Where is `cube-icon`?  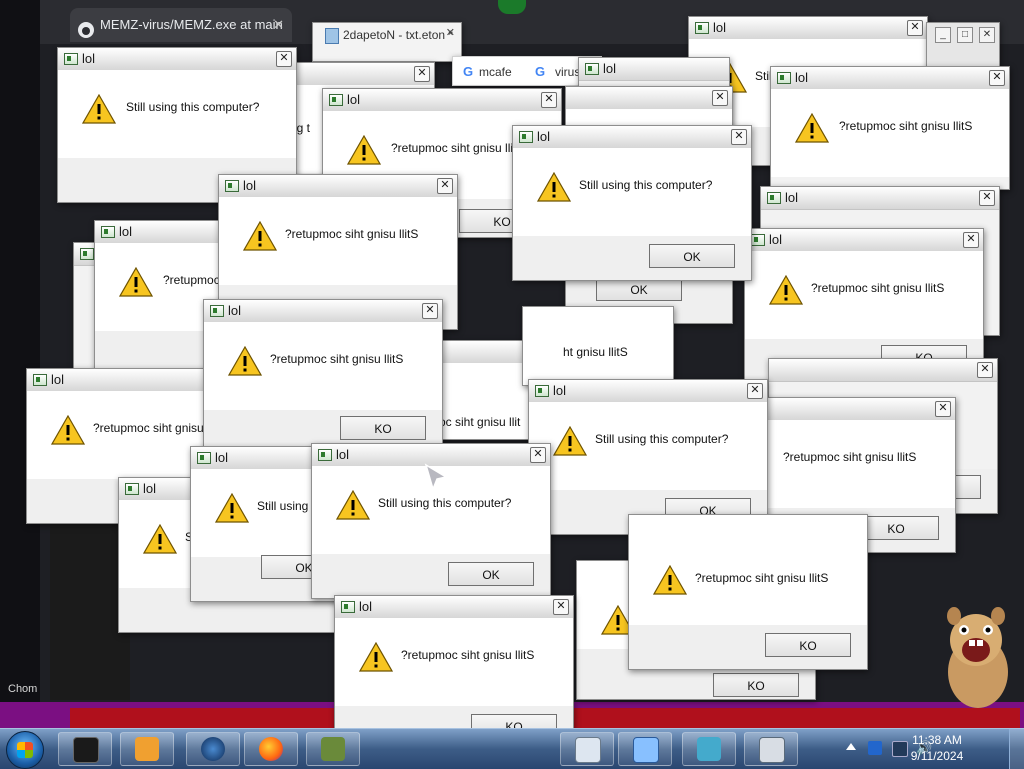 cube-icon is located at coordinates (709, 749).